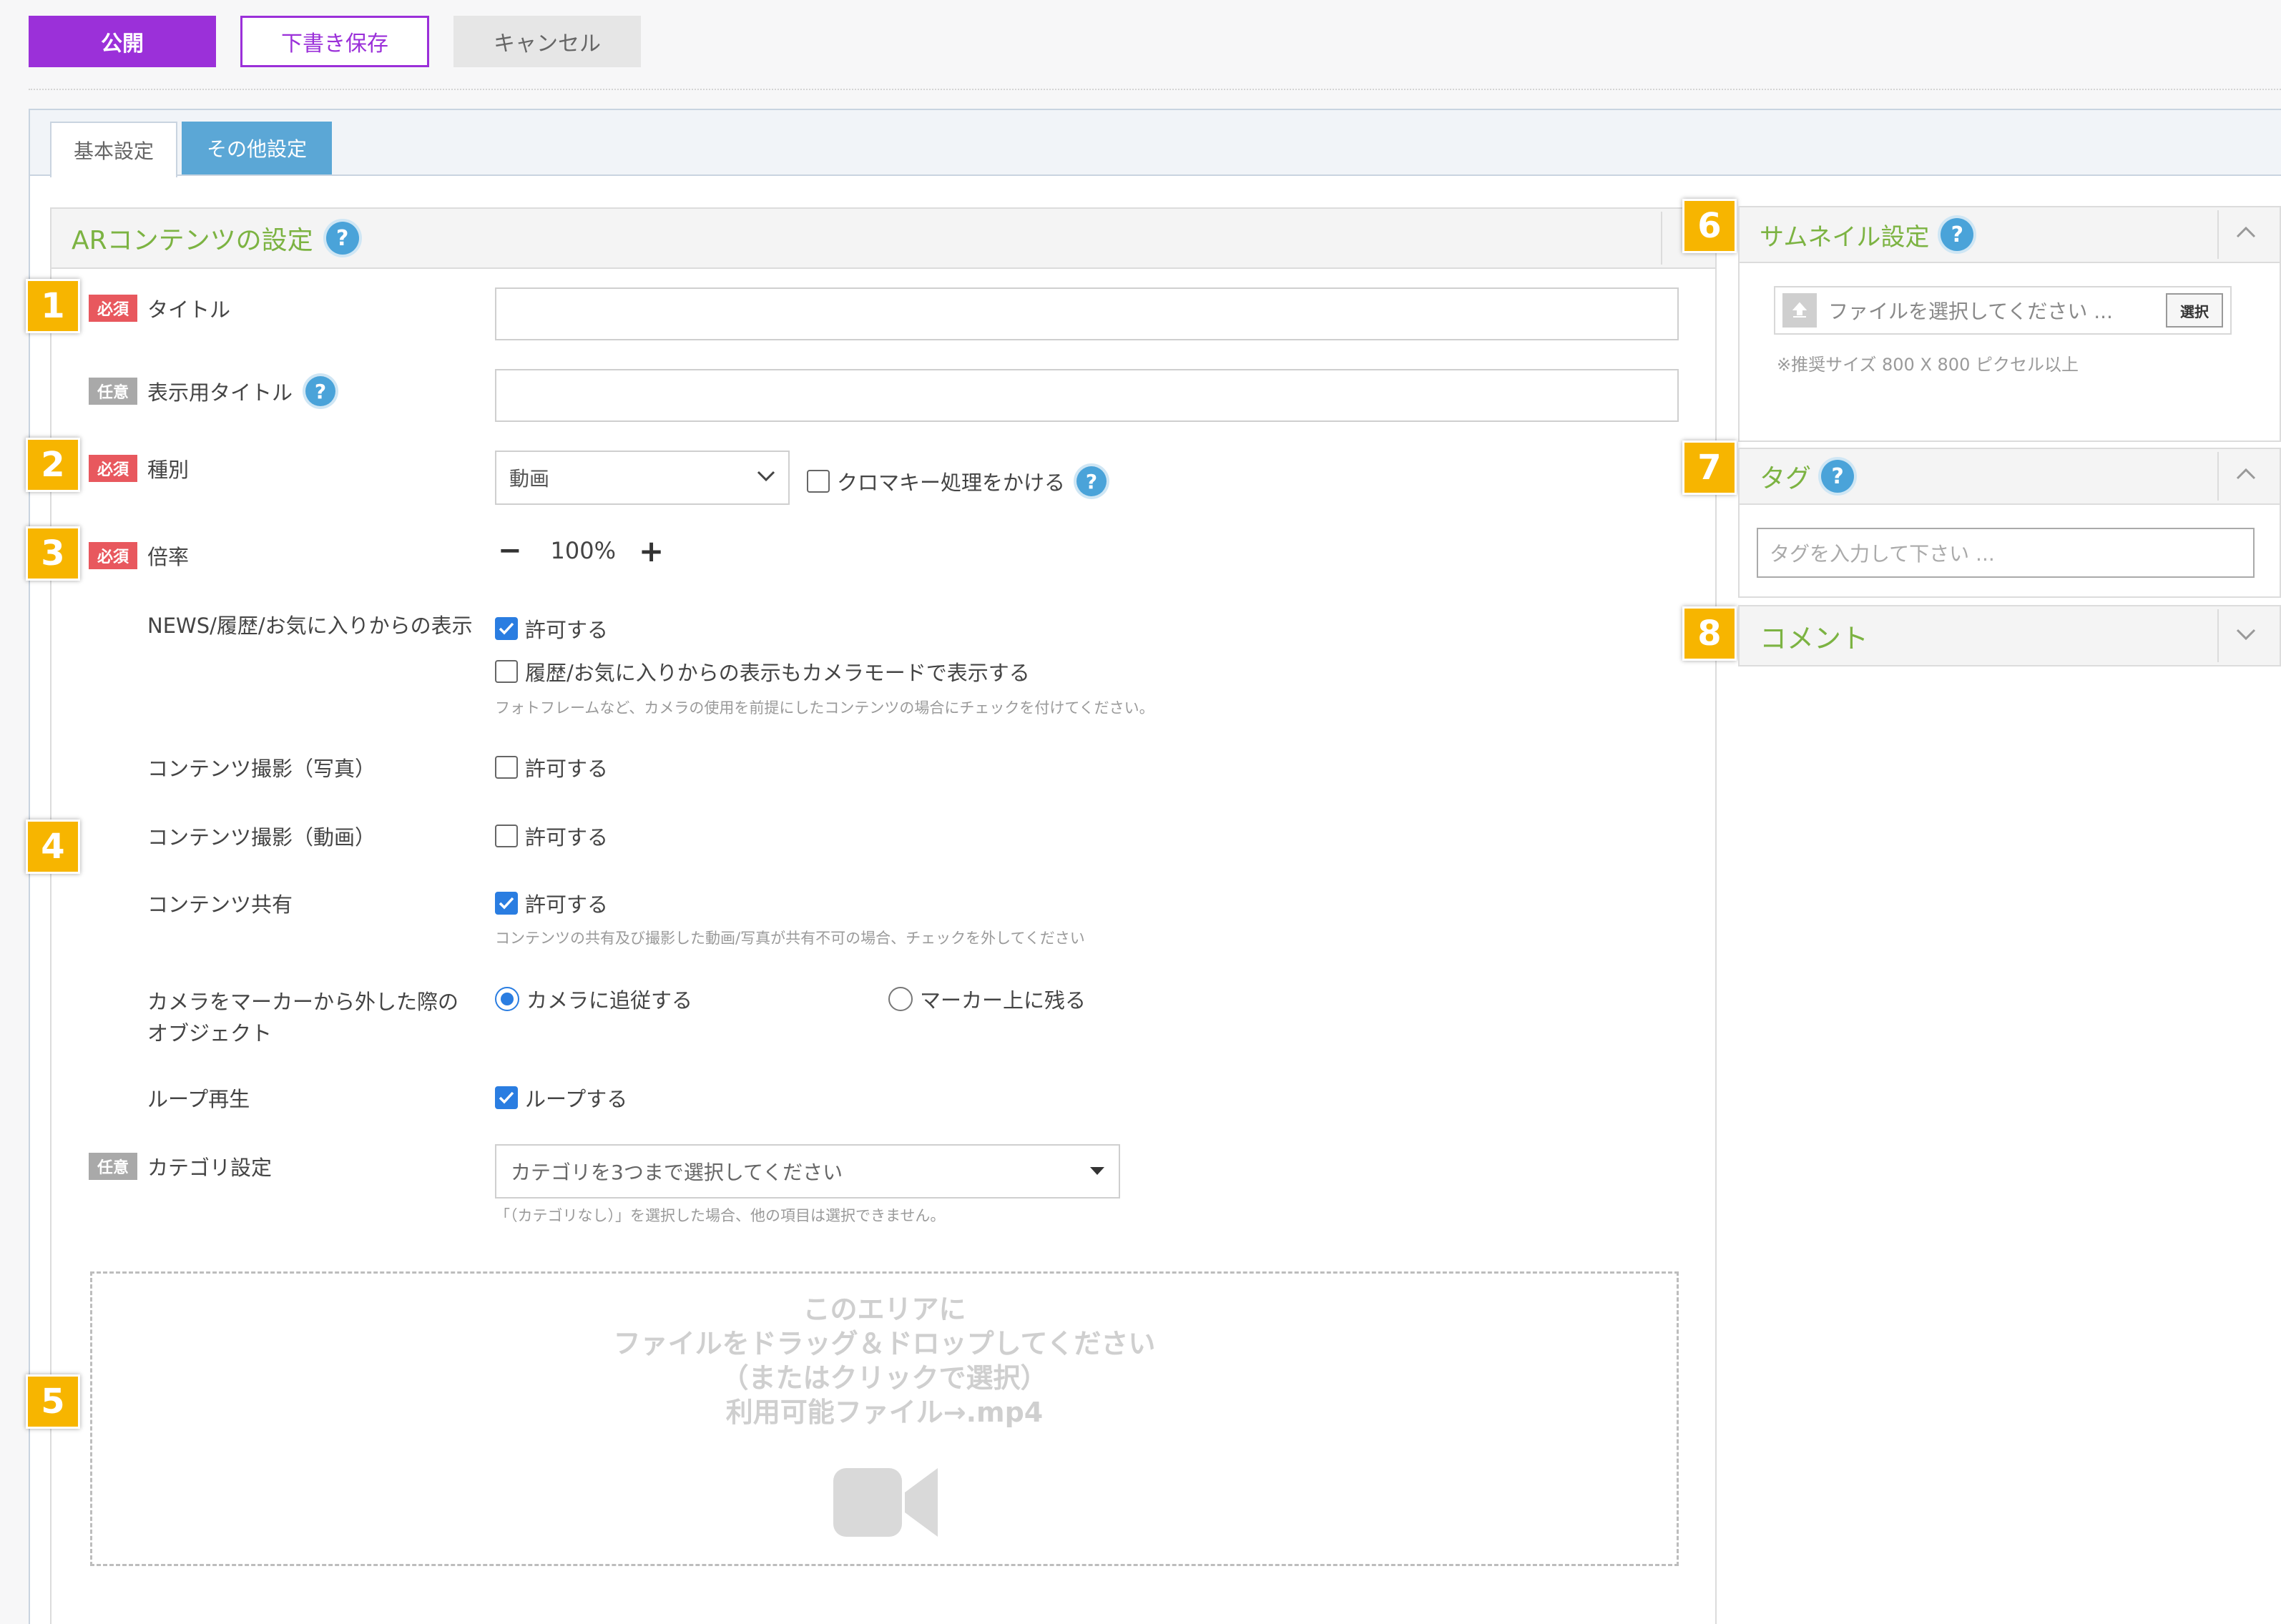  What do you see at coordinates (677, 1172) in the screenshot?
I see `category-placeholder: カテゴリを3つまで選択してください` at bounding box center [677, 1172].